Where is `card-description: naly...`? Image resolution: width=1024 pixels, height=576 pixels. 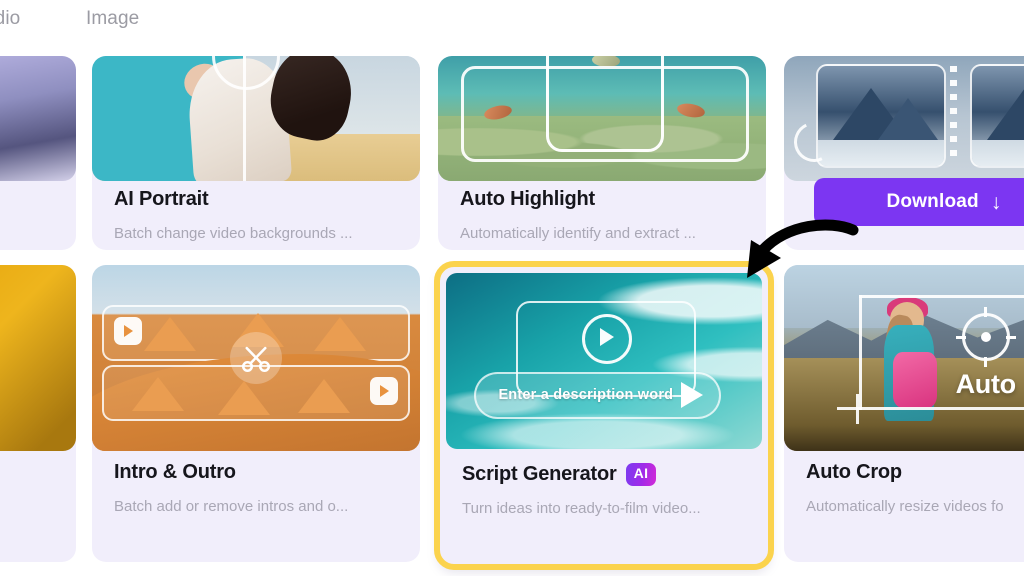 card-description: naly... is located at coordinates (31, 483).